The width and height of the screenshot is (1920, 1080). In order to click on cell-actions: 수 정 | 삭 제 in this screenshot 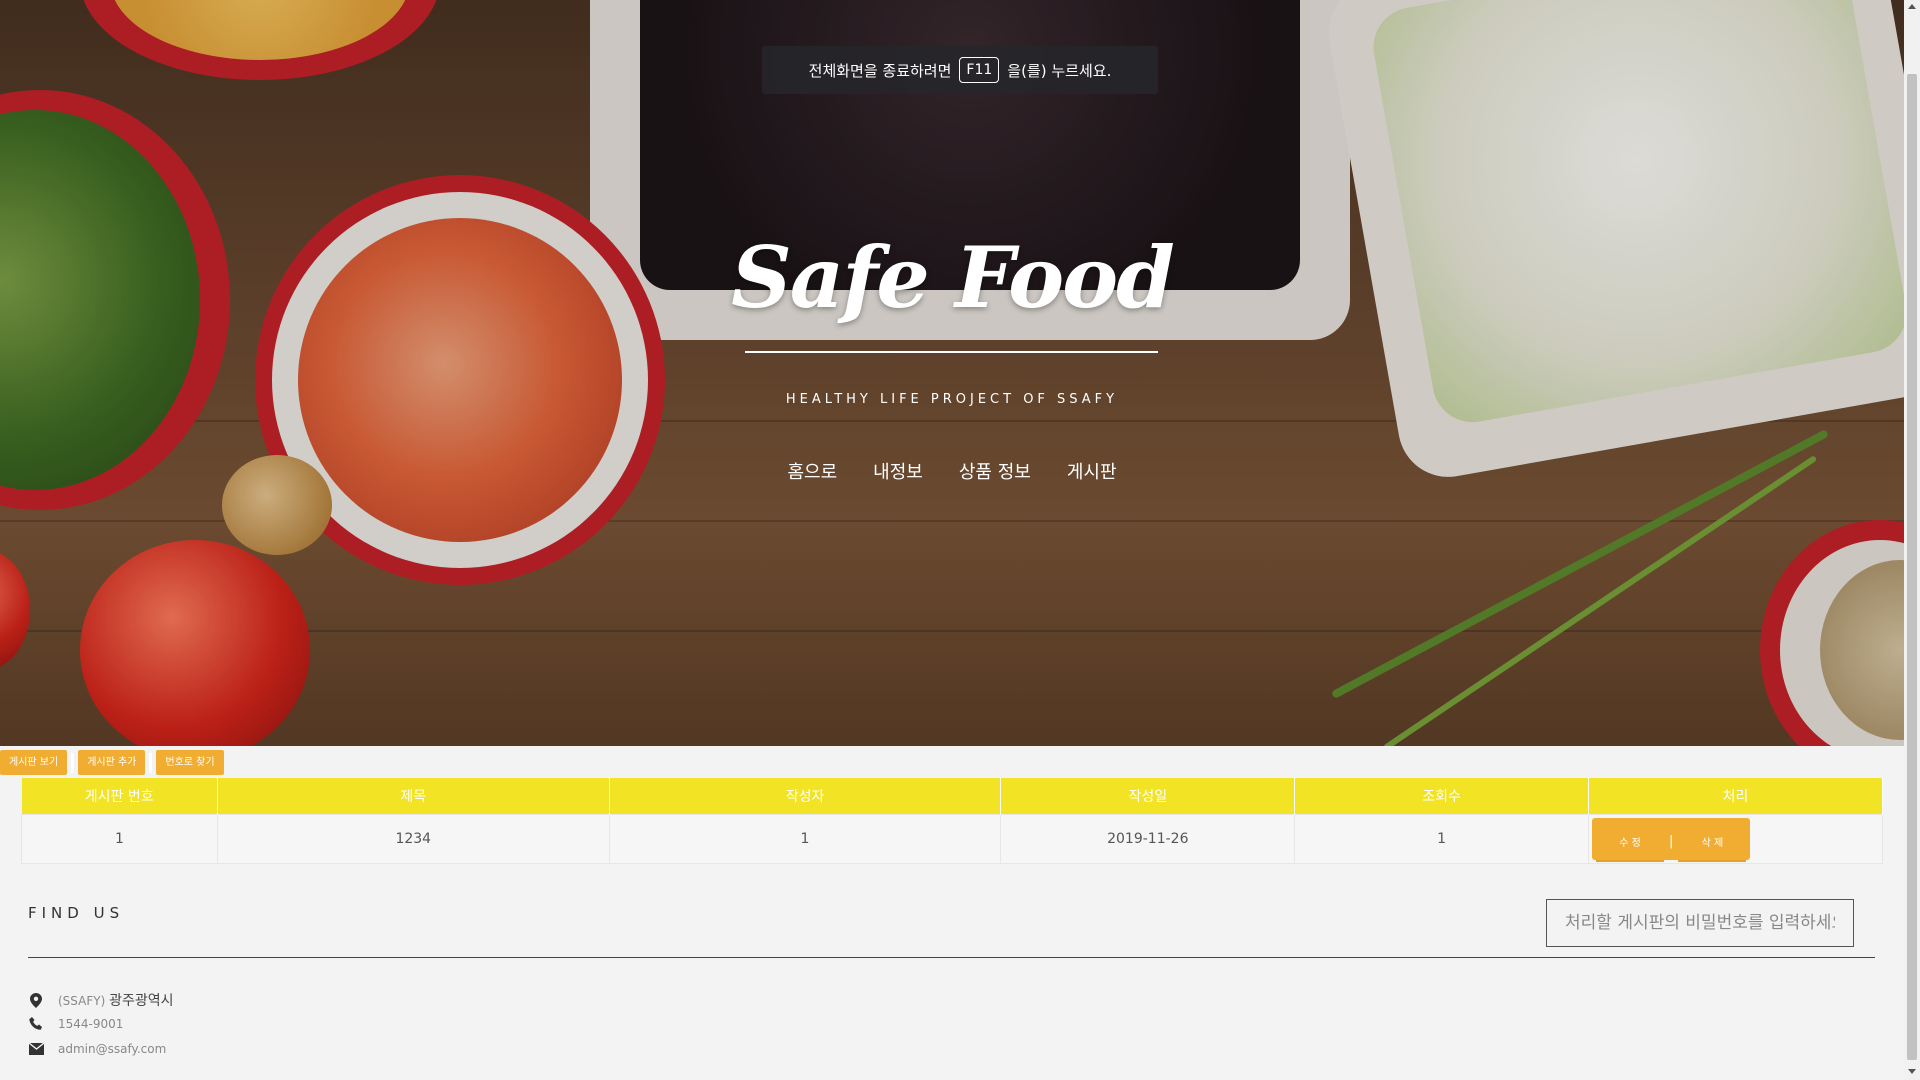, I will do `click(1735, 839)`.